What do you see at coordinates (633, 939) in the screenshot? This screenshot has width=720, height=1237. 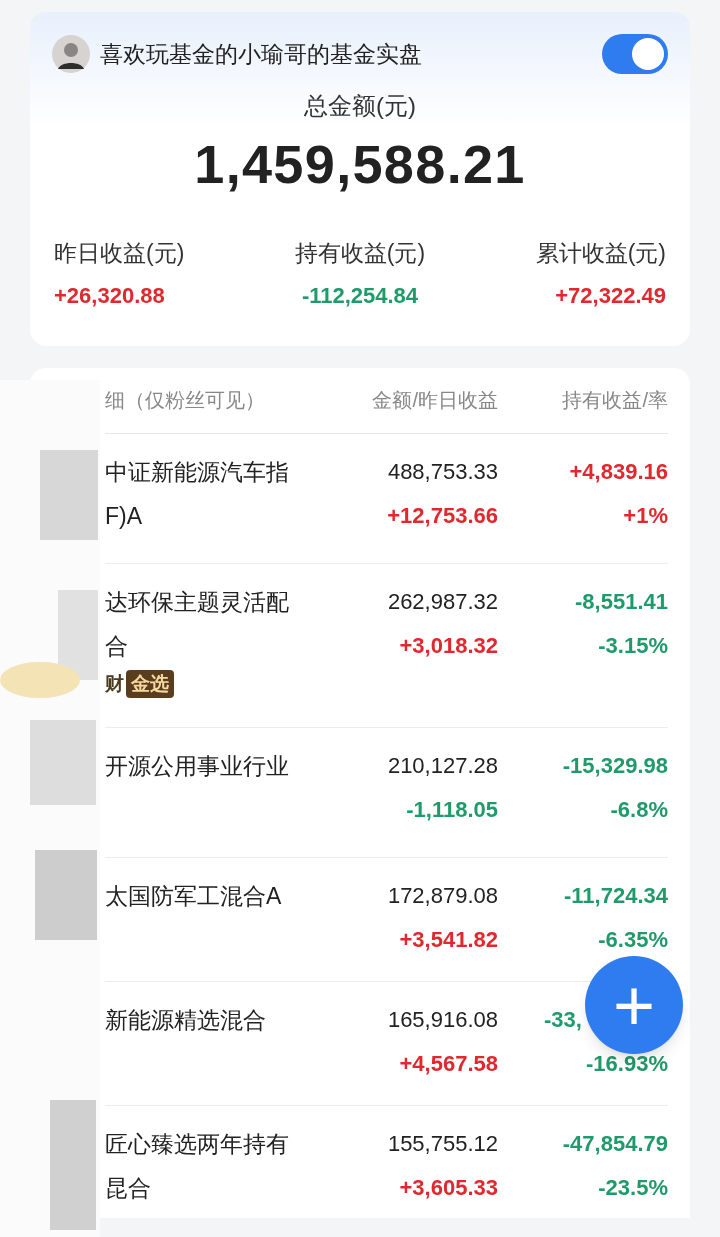 I see `return-rate-cell-text: -6.35%` at bounding box center [633, 939].